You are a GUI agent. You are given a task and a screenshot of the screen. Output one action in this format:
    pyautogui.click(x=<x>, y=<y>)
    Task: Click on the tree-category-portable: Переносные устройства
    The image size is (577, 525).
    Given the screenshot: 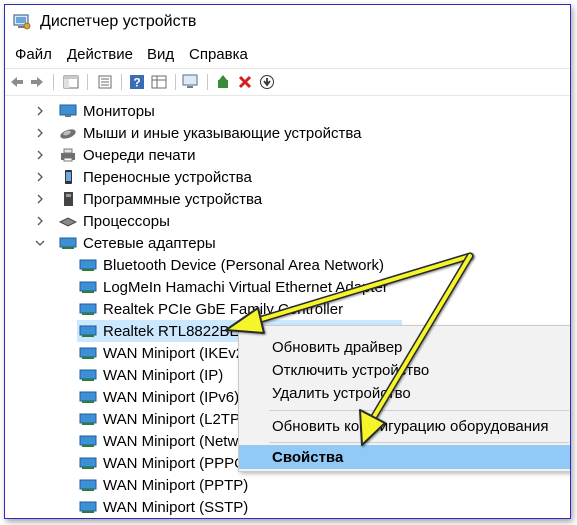 What is the action you would take?
    pyautogui.click(x=143, y=177)
    